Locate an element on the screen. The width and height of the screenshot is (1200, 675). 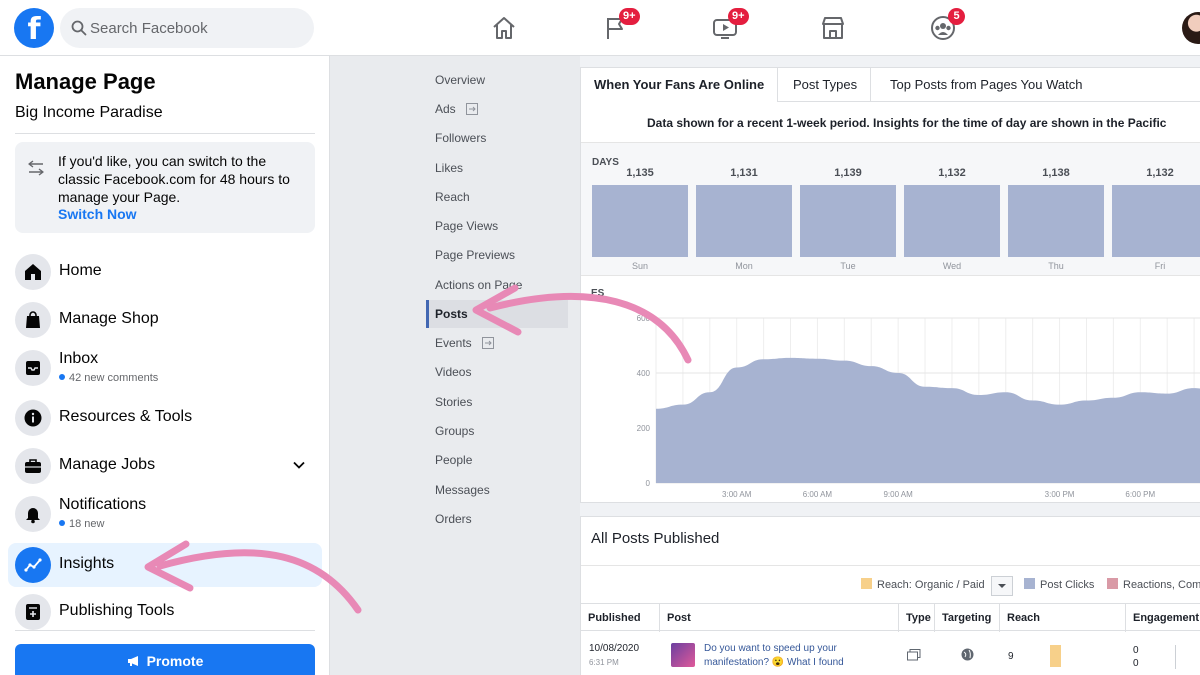
bar-value-label: 1,132 is located at coordinates (952, 173).